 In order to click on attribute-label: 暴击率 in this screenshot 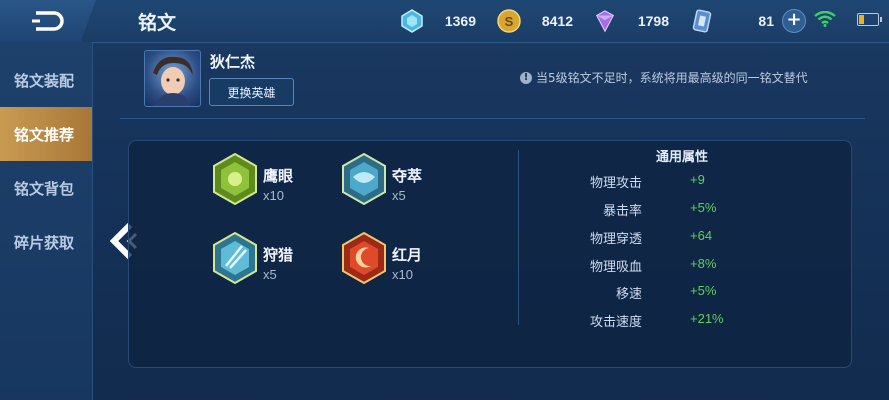, I will do `click(622, 211)`.